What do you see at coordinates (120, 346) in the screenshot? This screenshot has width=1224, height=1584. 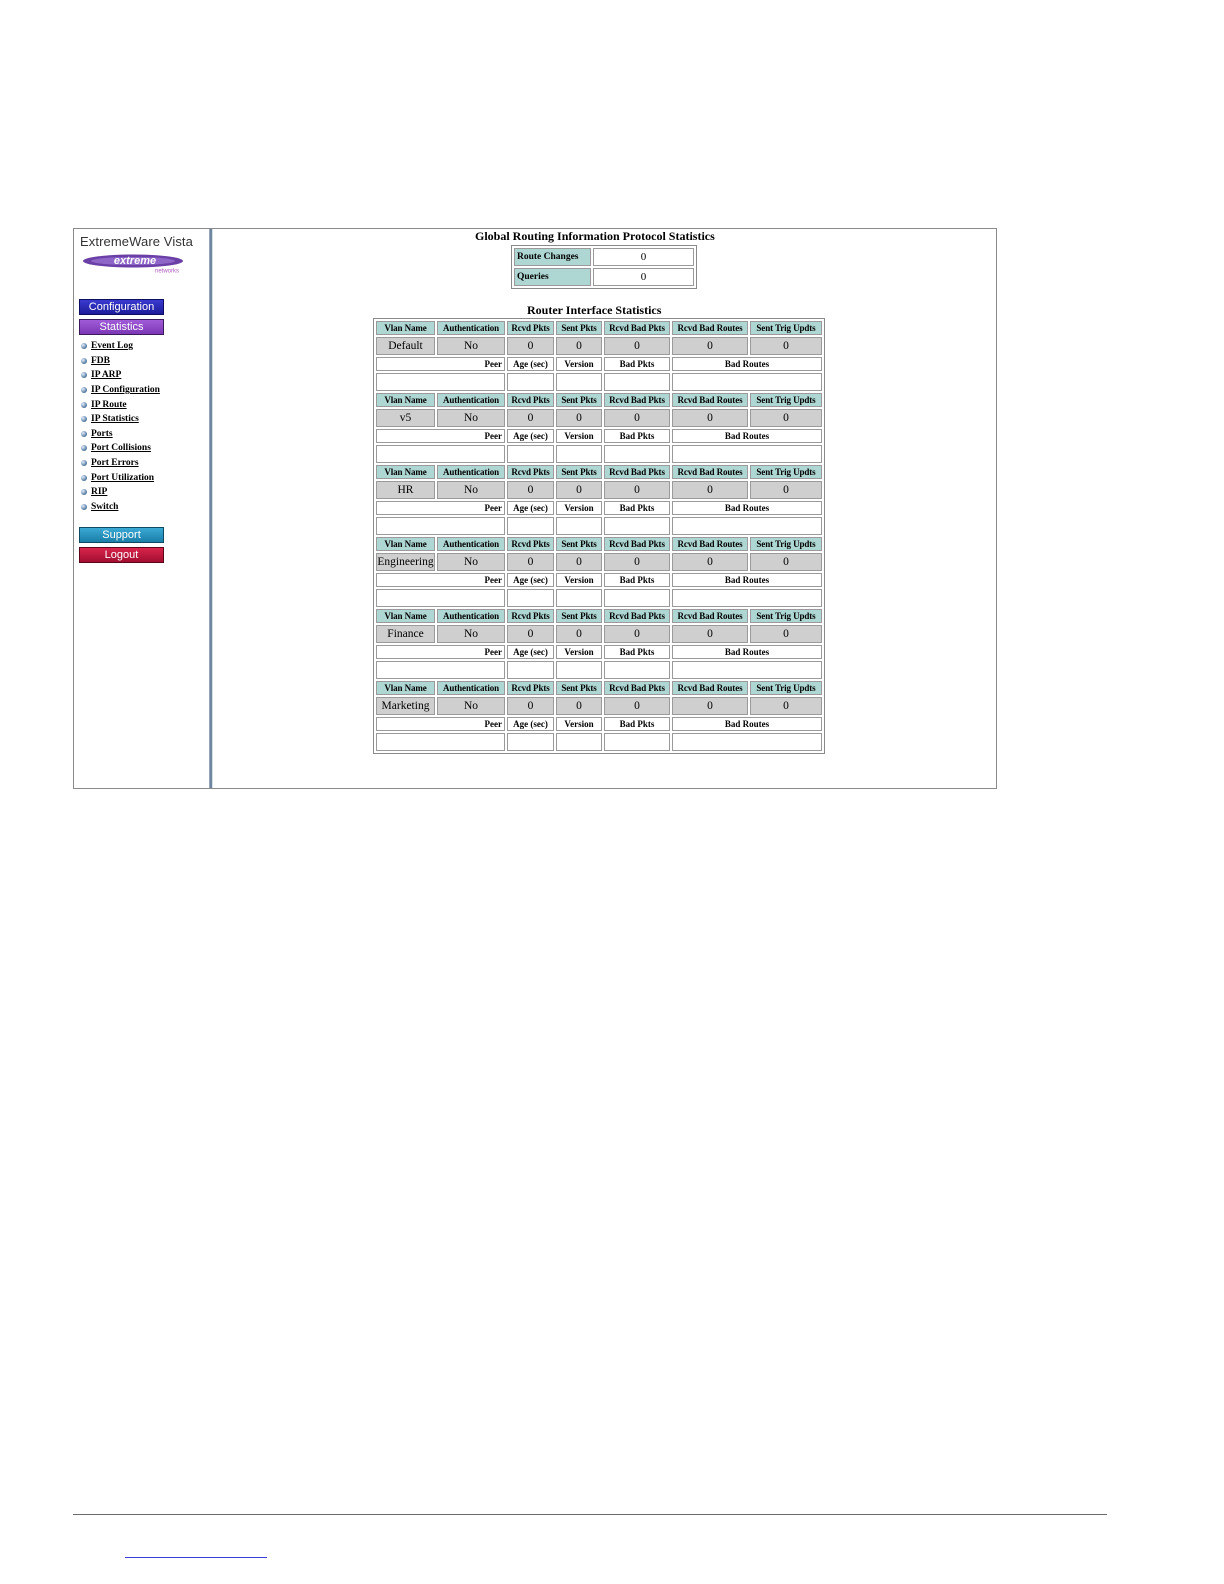 I see `menu-item-event-log: Event Log` at bounding box center [120, 346].